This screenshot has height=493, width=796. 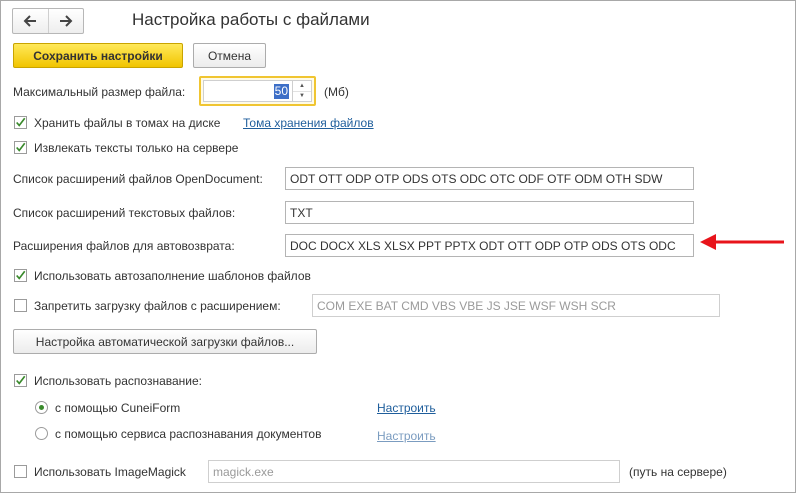 What do you see at coordinates (124, 246) in the screenshot?
I see `autoreturn-ext-label: Расширения файлов для автовозврата:` at bounding box center [124, 246].